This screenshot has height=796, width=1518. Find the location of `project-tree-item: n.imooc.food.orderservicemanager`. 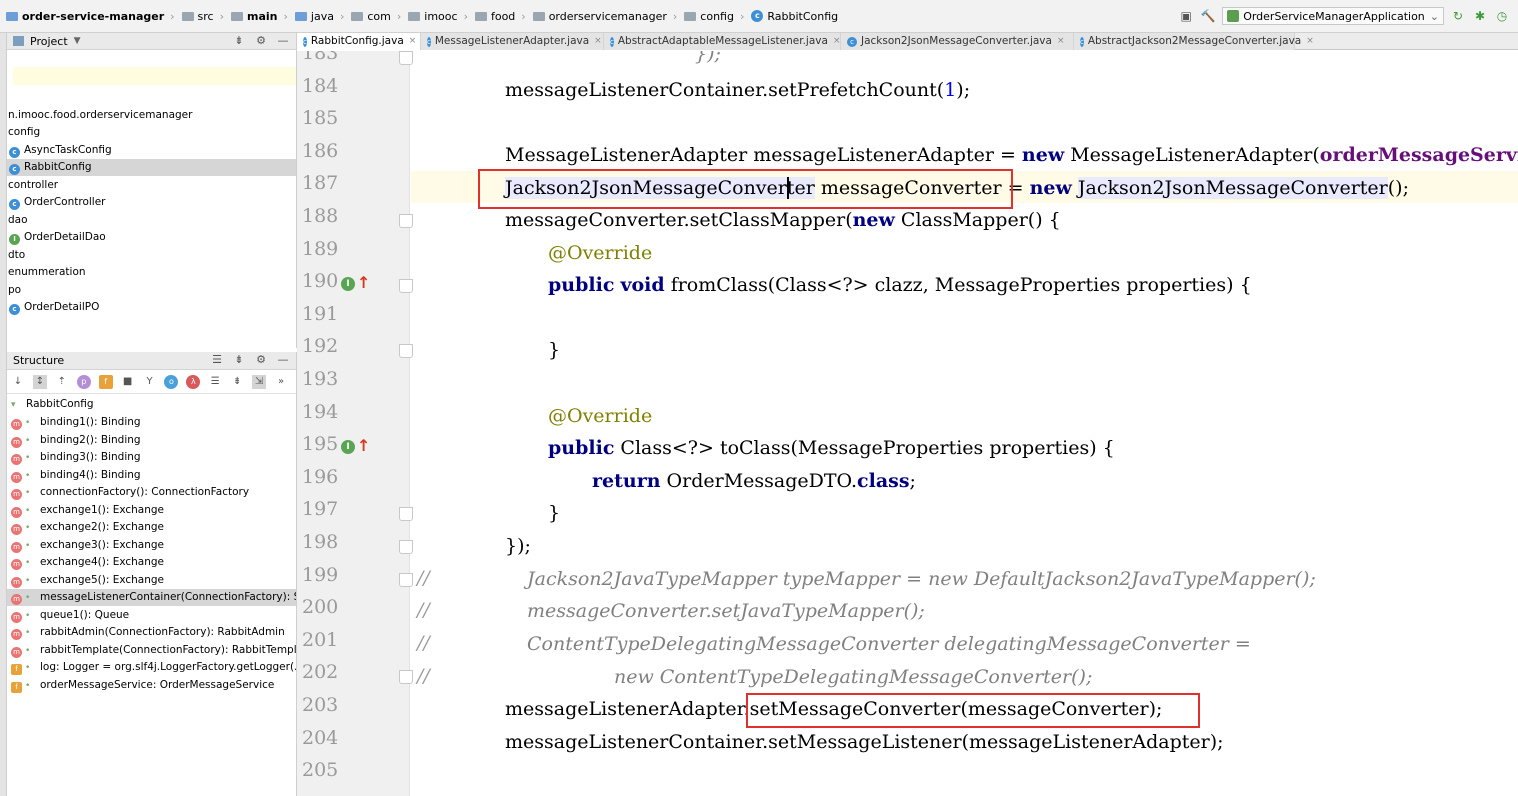

project-tree-item: n.imooc.food.orderservicemanager is located at coordinates (99, 115).